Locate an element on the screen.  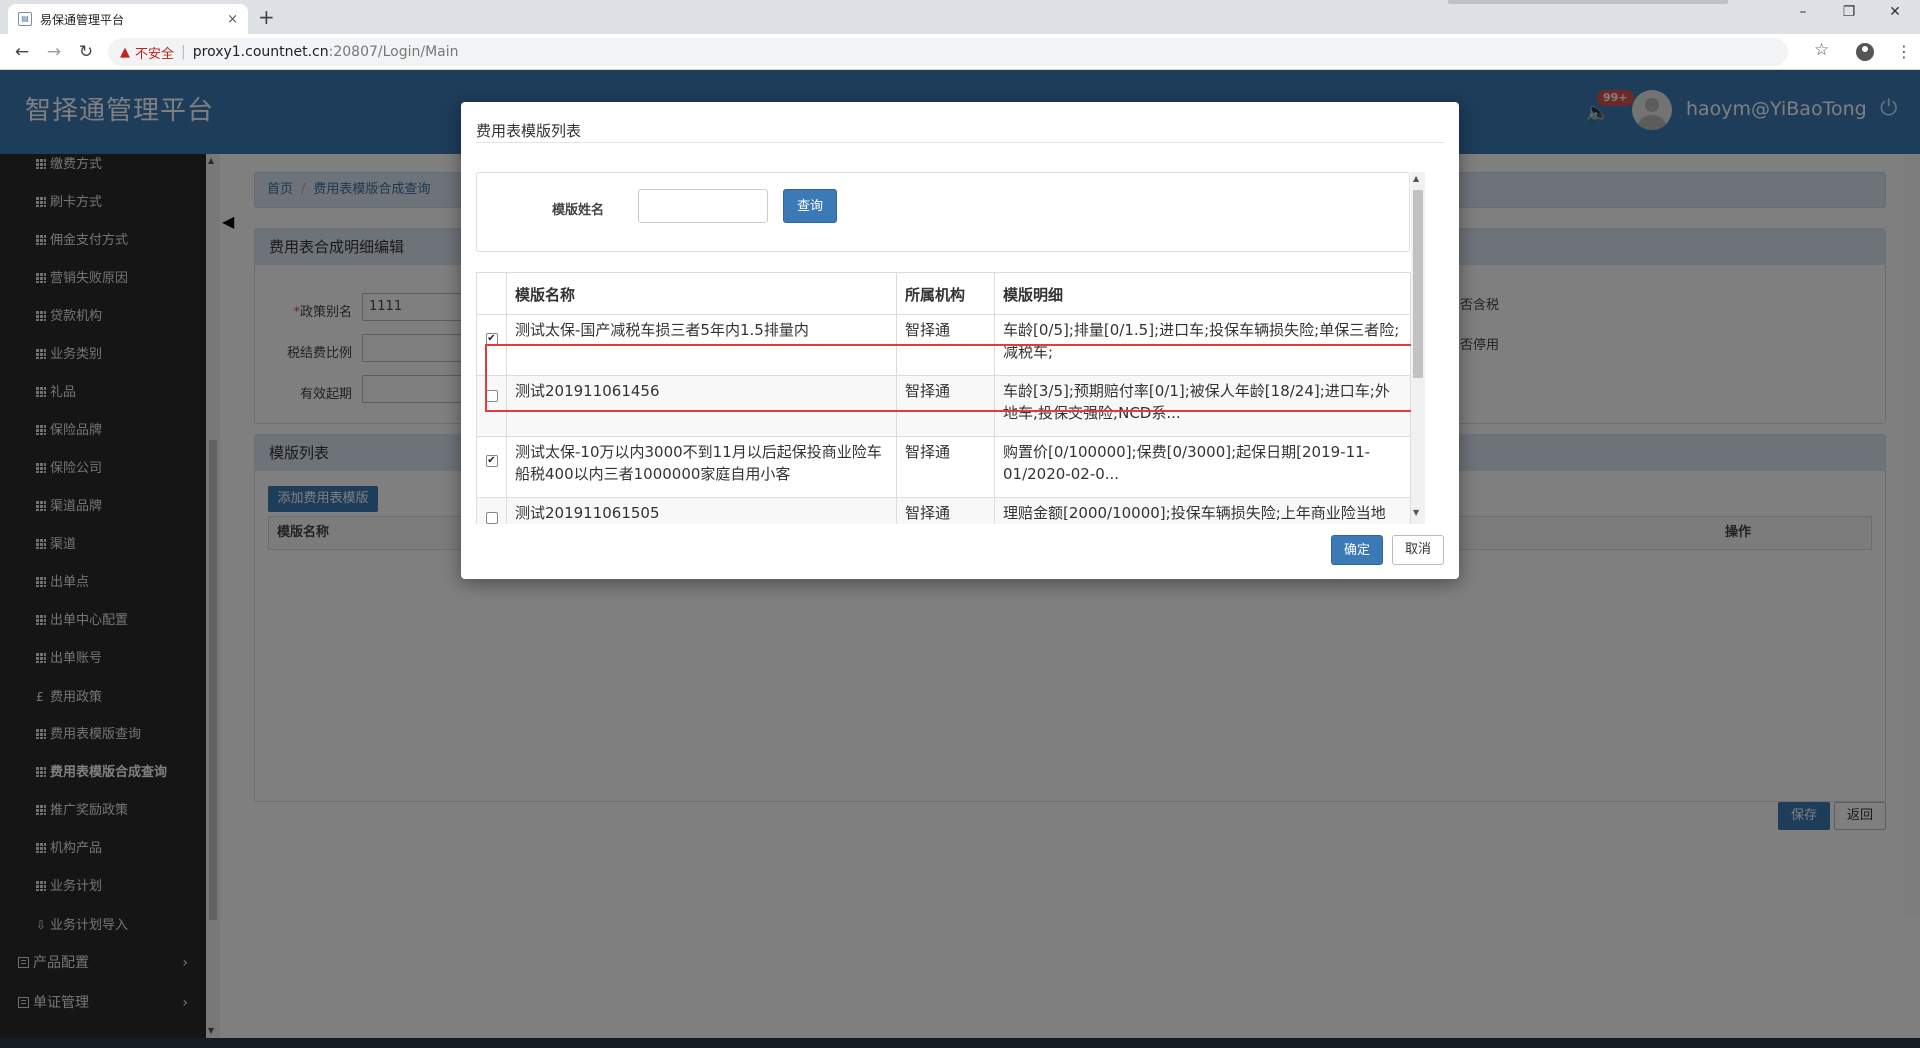
browser-menu-icon: ⋮ is located at coordinates (1904, 52).